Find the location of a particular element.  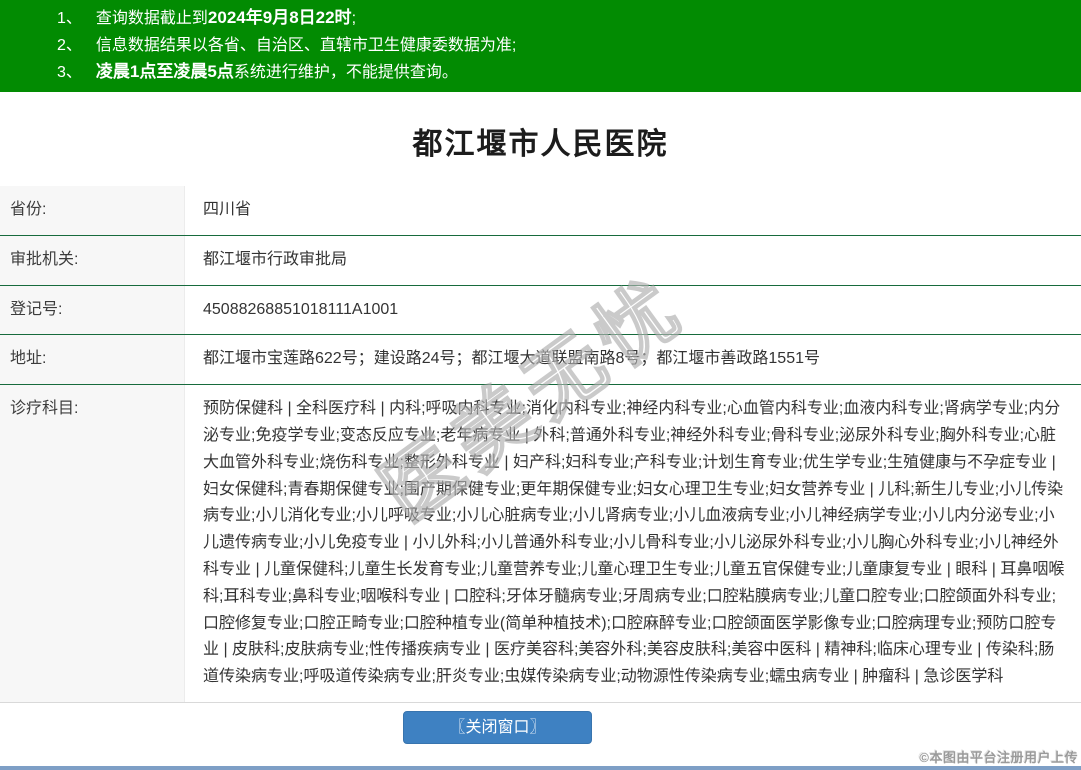

notice-item: 2、 信息数据结果以各省、自治区、直辖市卫生健康委数据为准; is located at coordinates (540, 45).